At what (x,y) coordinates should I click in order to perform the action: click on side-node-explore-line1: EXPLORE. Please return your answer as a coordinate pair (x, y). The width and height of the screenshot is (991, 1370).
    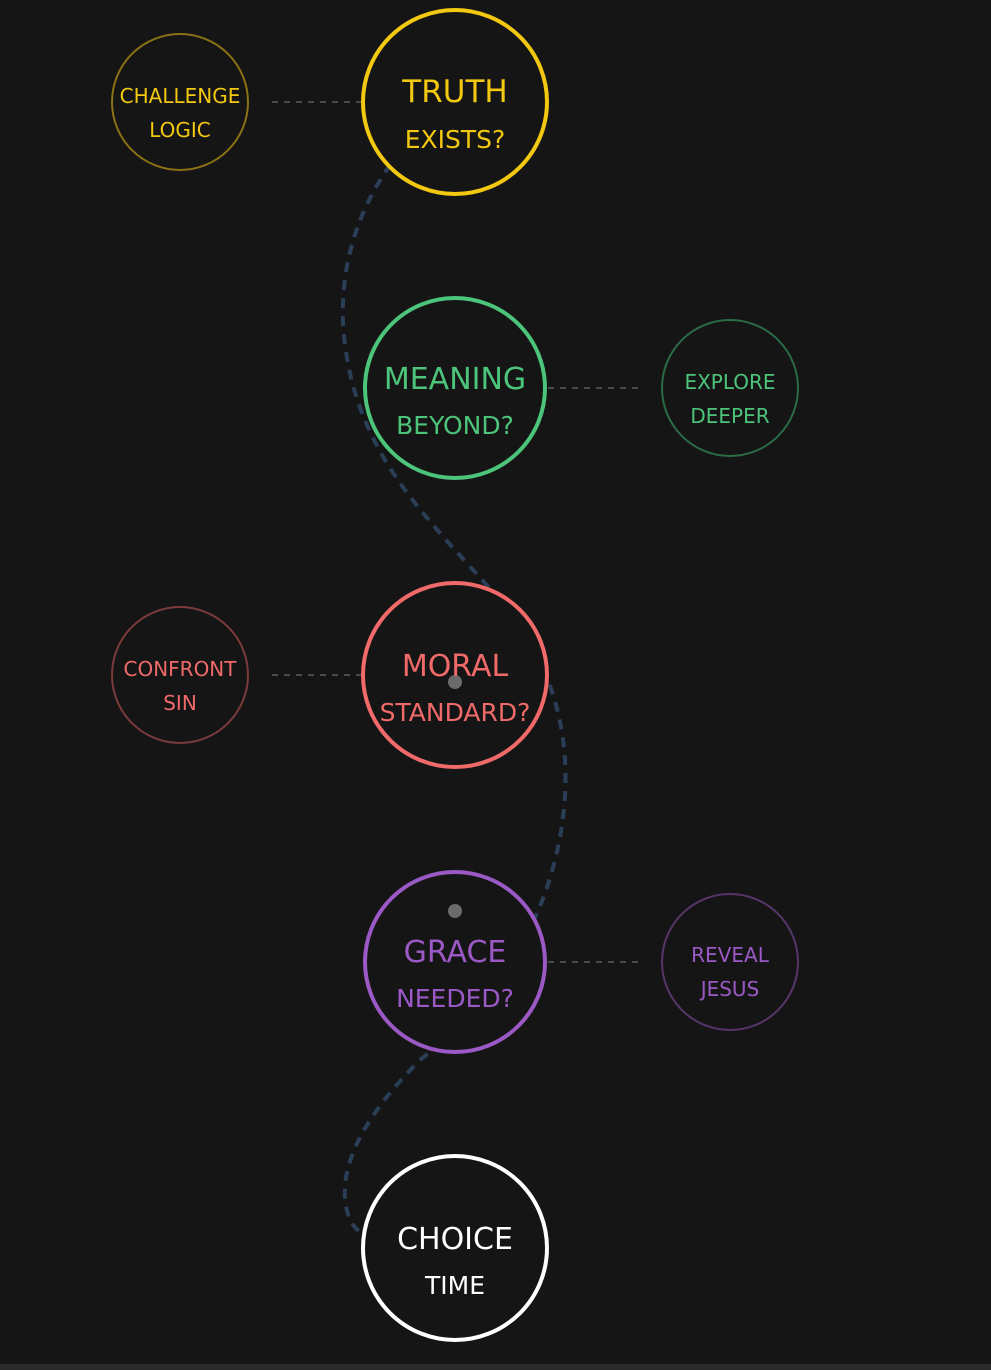
    Looking at the image, I should click on (729, 382).